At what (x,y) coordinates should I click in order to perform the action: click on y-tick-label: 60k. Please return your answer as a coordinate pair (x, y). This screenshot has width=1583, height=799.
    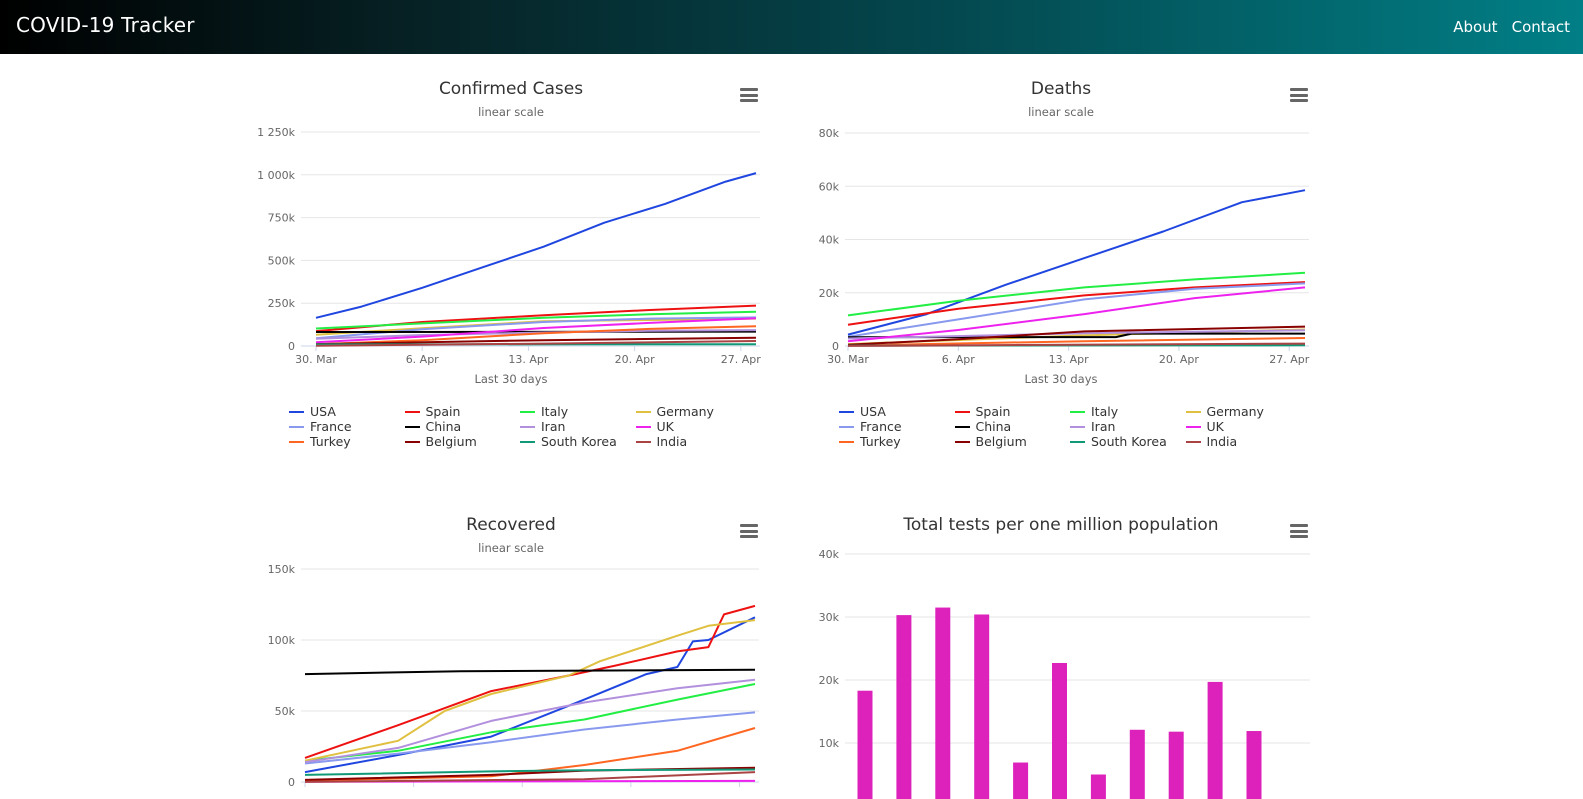
    Looking at the image, I should click on (829, 186).